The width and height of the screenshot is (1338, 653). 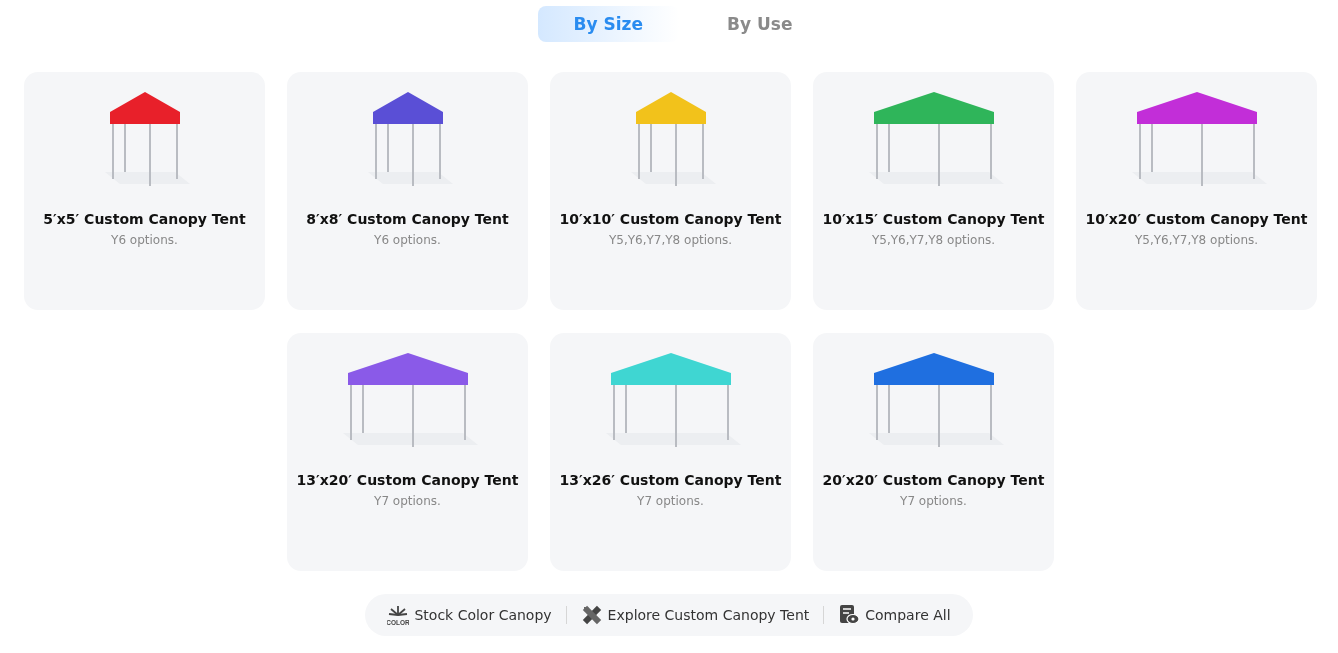 What do you see at coordinates (933, 219) in the screenshot?
I see `product-title: 10′x15′ Custom Canopy Tent` at bounding box center [933, 219].